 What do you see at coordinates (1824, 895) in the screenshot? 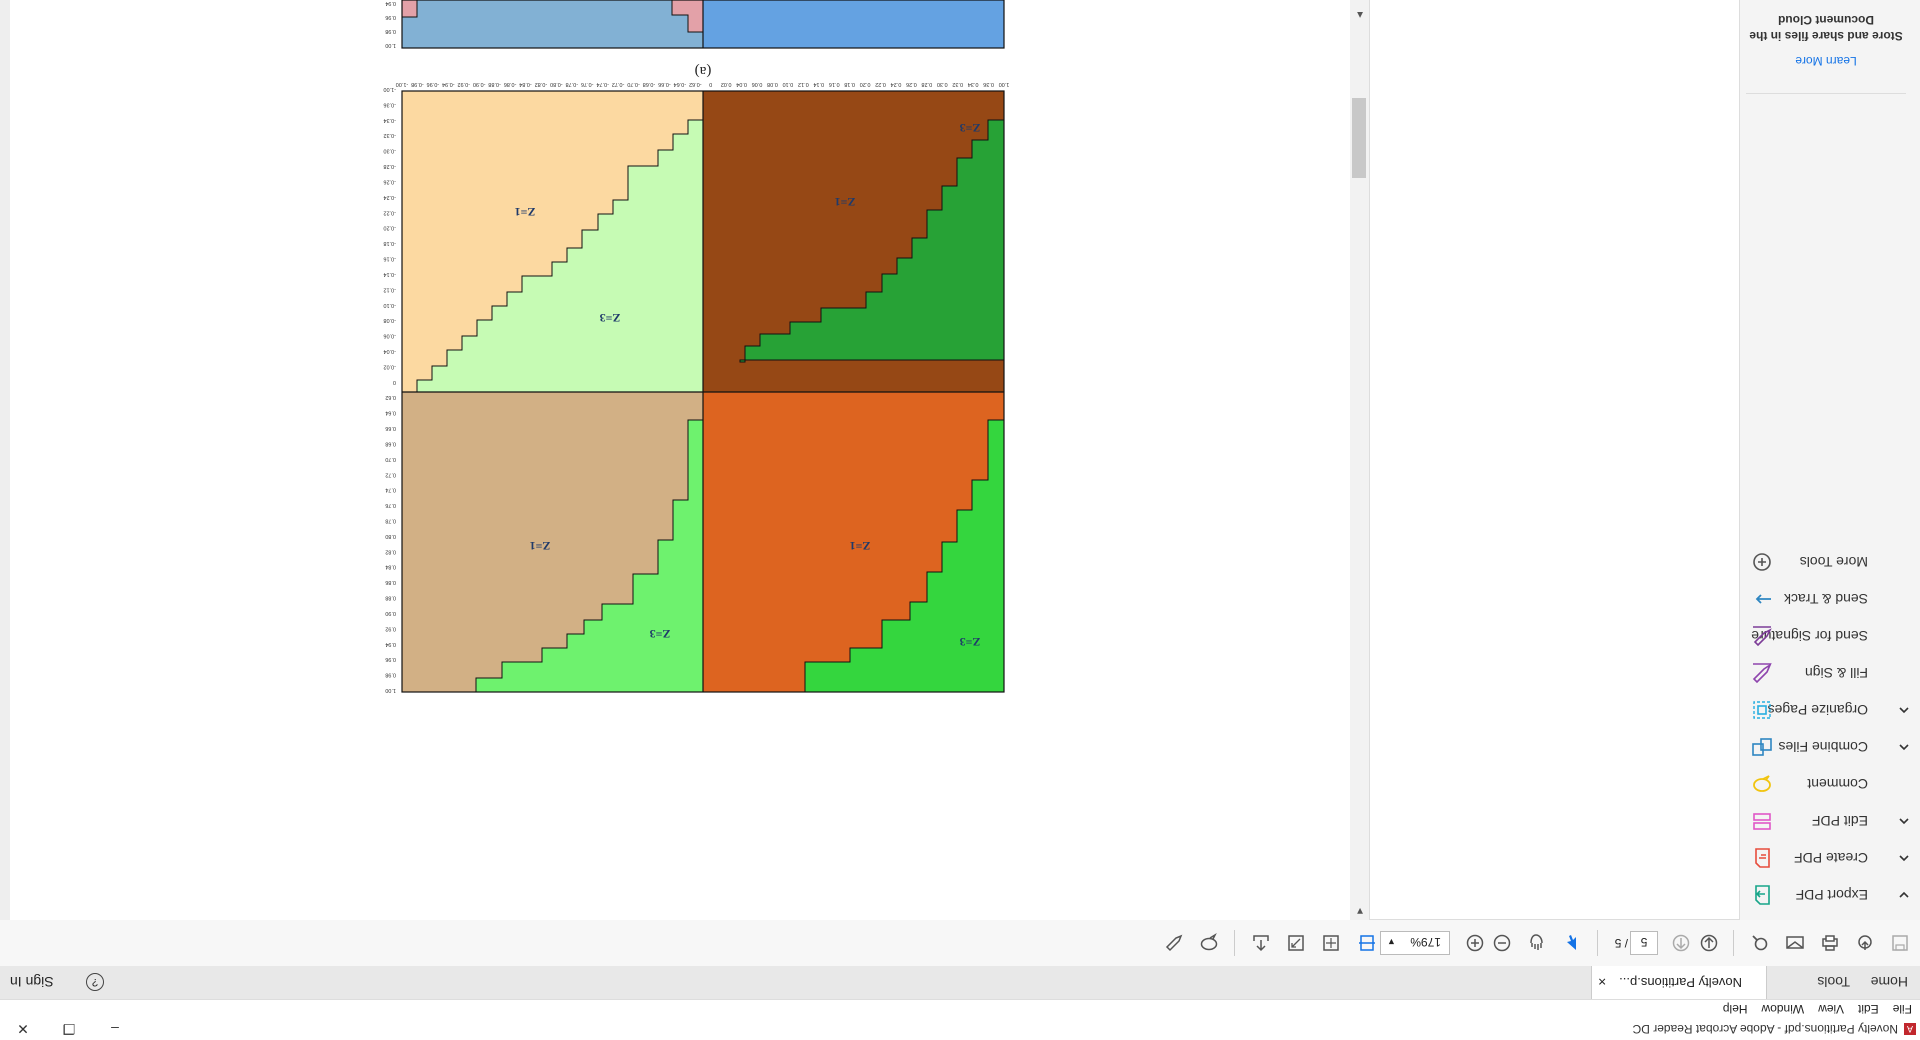
I see `tool-export-pdf: Export PDF` at bounding box center [1824, 895].